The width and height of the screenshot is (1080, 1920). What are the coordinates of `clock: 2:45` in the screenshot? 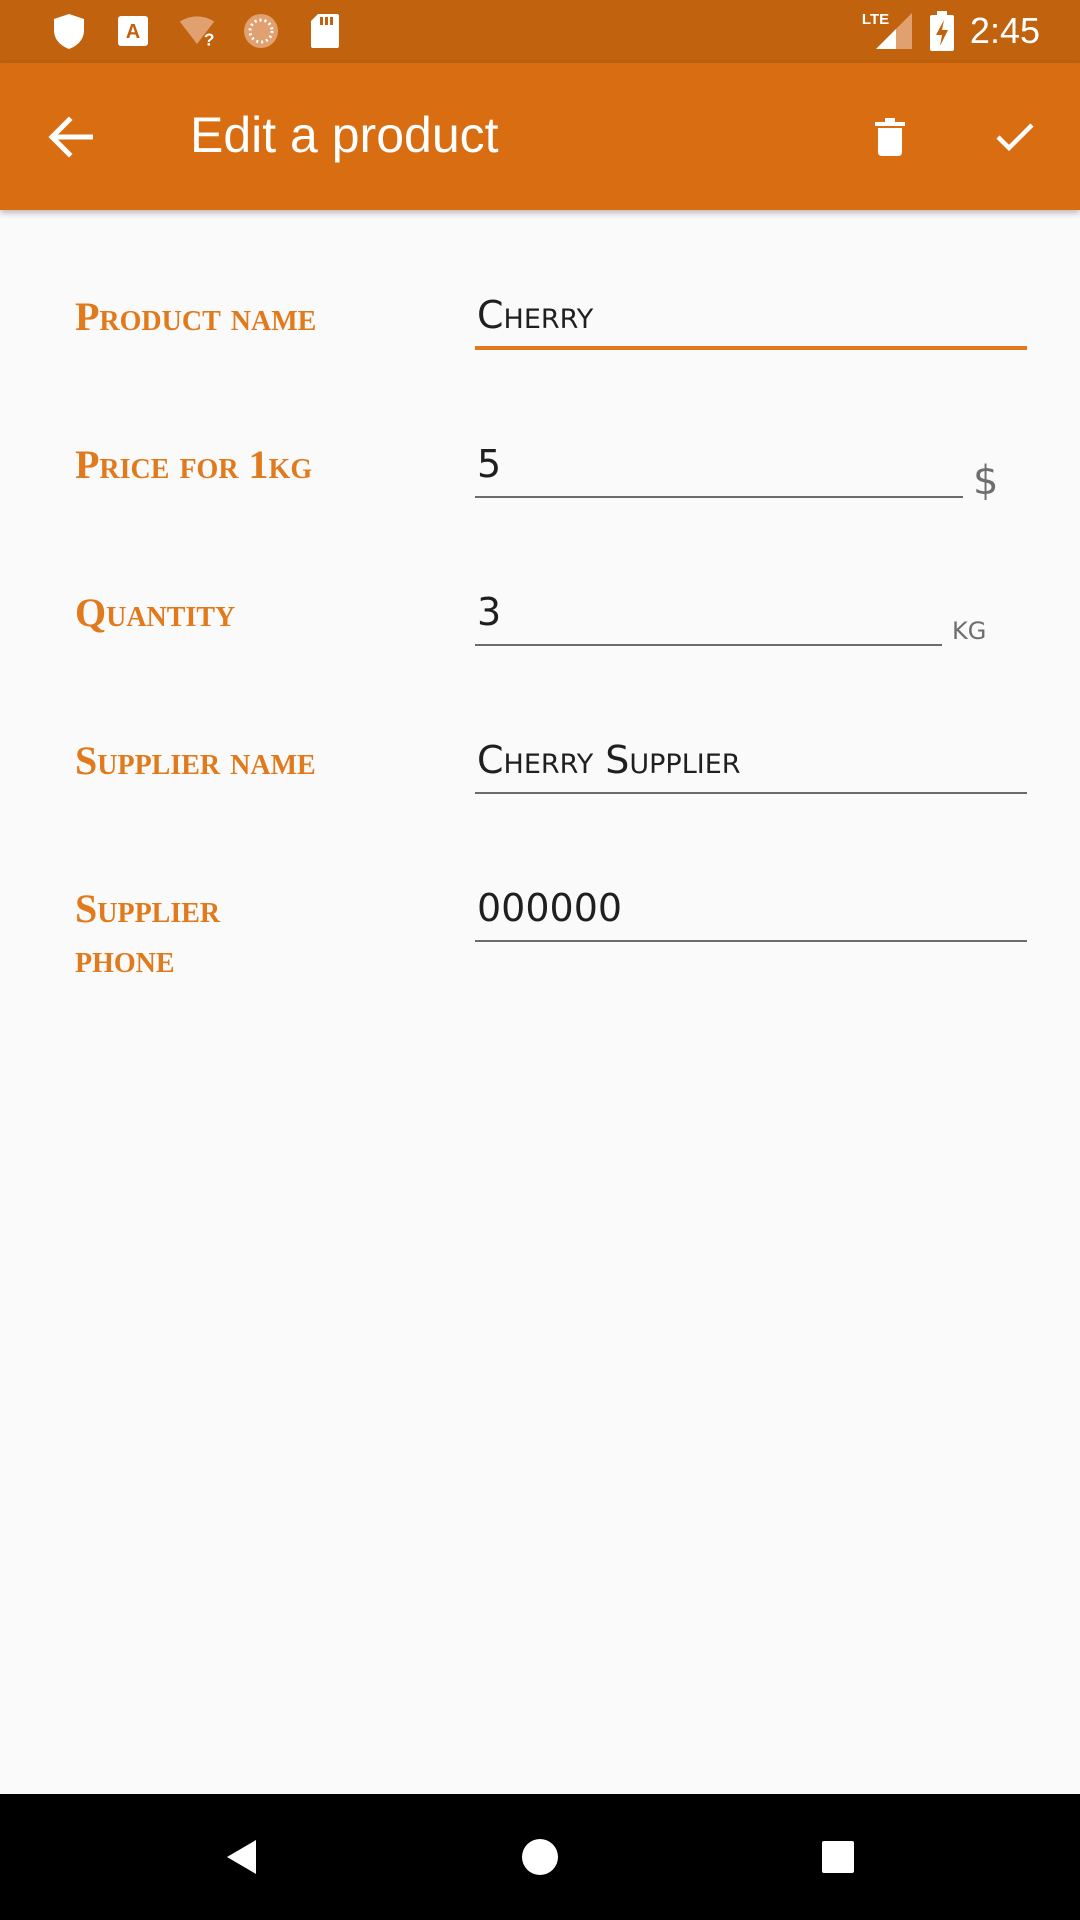 It's located at (1004, 30).